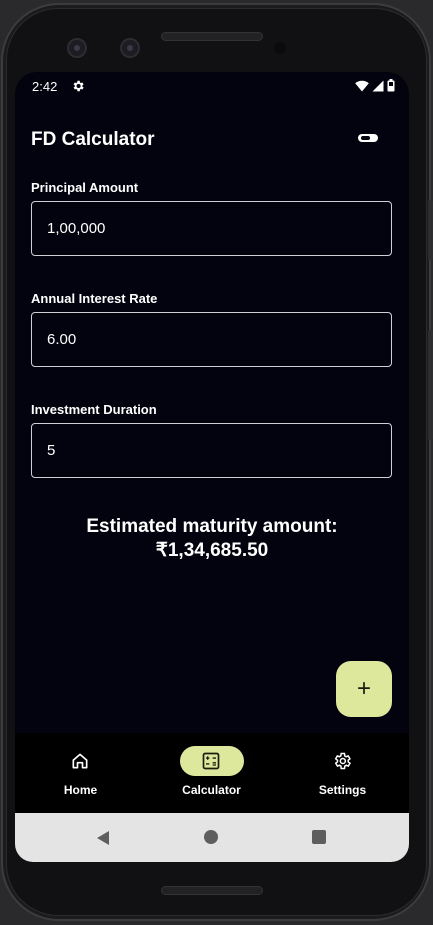 This screenshot has width=433, height=925. Describe the element at coordinates (378, 85) in the screenshot. I see `cellular-signal-icon` at that location.